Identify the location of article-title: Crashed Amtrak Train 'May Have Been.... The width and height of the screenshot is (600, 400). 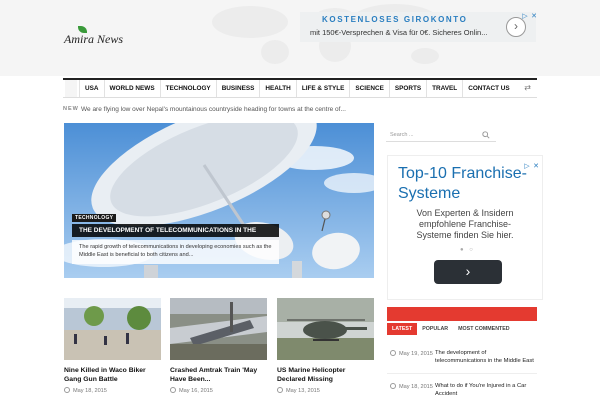
(218, 375).